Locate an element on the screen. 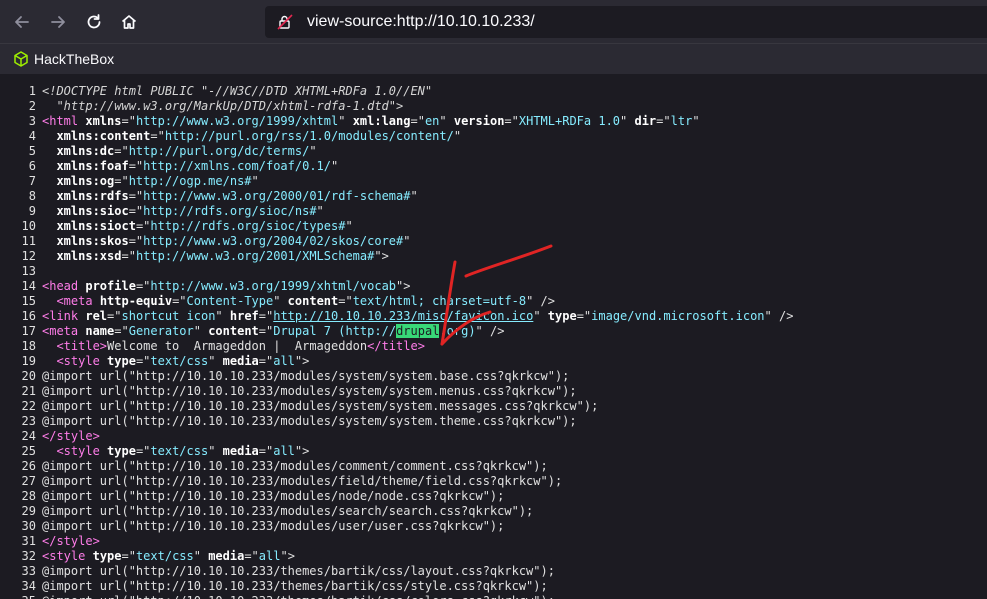 This screenshot has width=987, height=599. source-line: 32 <style type="text/css" media="all"> is located at coordinates (493, 556).